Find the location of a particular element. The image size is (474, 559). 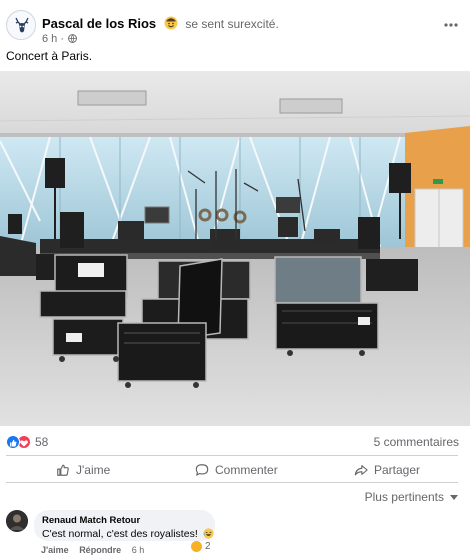

comment-actions: J'aime Répondre 6 h is located at coordinates (96, 550).